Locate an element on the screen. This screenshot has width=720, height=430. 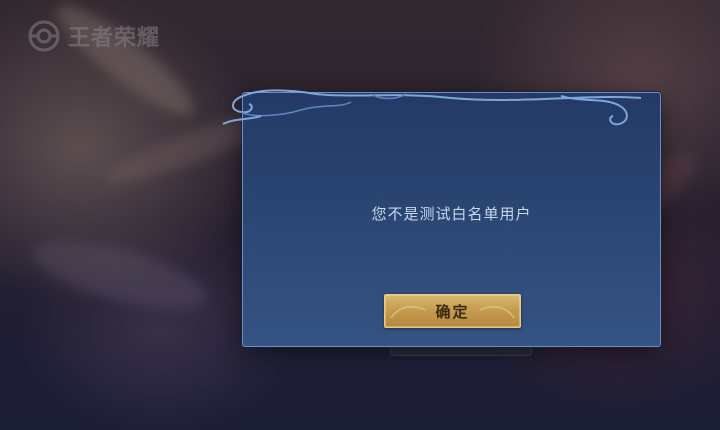
dialog-message: 您不是测试白名单用户 is located at coordinates (451, 214).